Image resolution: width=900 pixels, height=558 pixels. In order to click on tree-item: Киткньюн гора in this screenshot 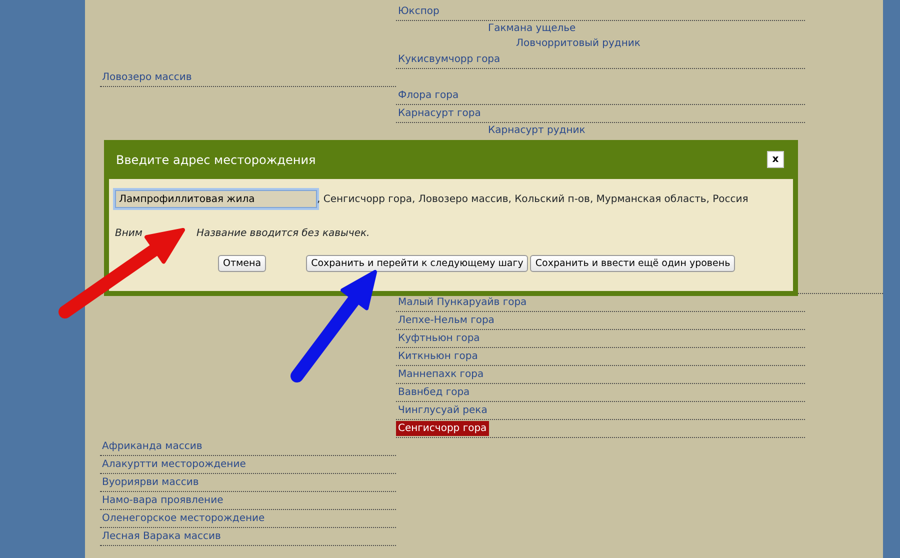, I will do `click(438, 356)`.